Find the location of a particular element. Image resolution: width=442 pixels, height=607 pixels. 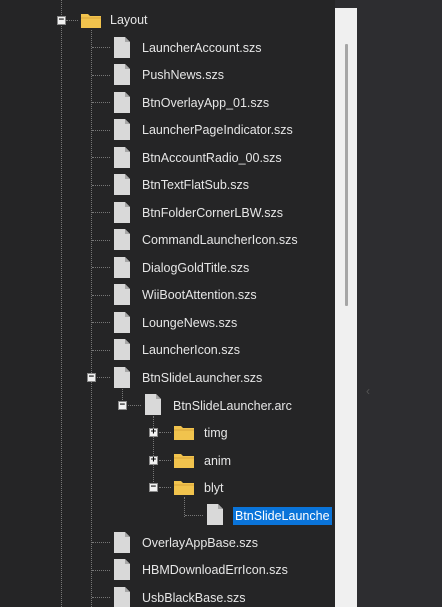

tree-node-file: CommandLauncherIcon.szs is located at coordinates (220, 240).